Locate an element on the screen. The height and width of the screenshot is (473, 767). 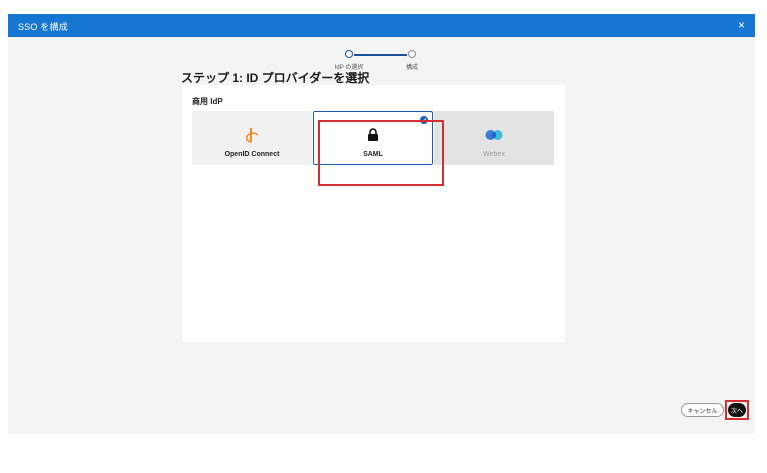
section-label-commercial-idp: 商用 IdP is located at coordinates (207, 101).